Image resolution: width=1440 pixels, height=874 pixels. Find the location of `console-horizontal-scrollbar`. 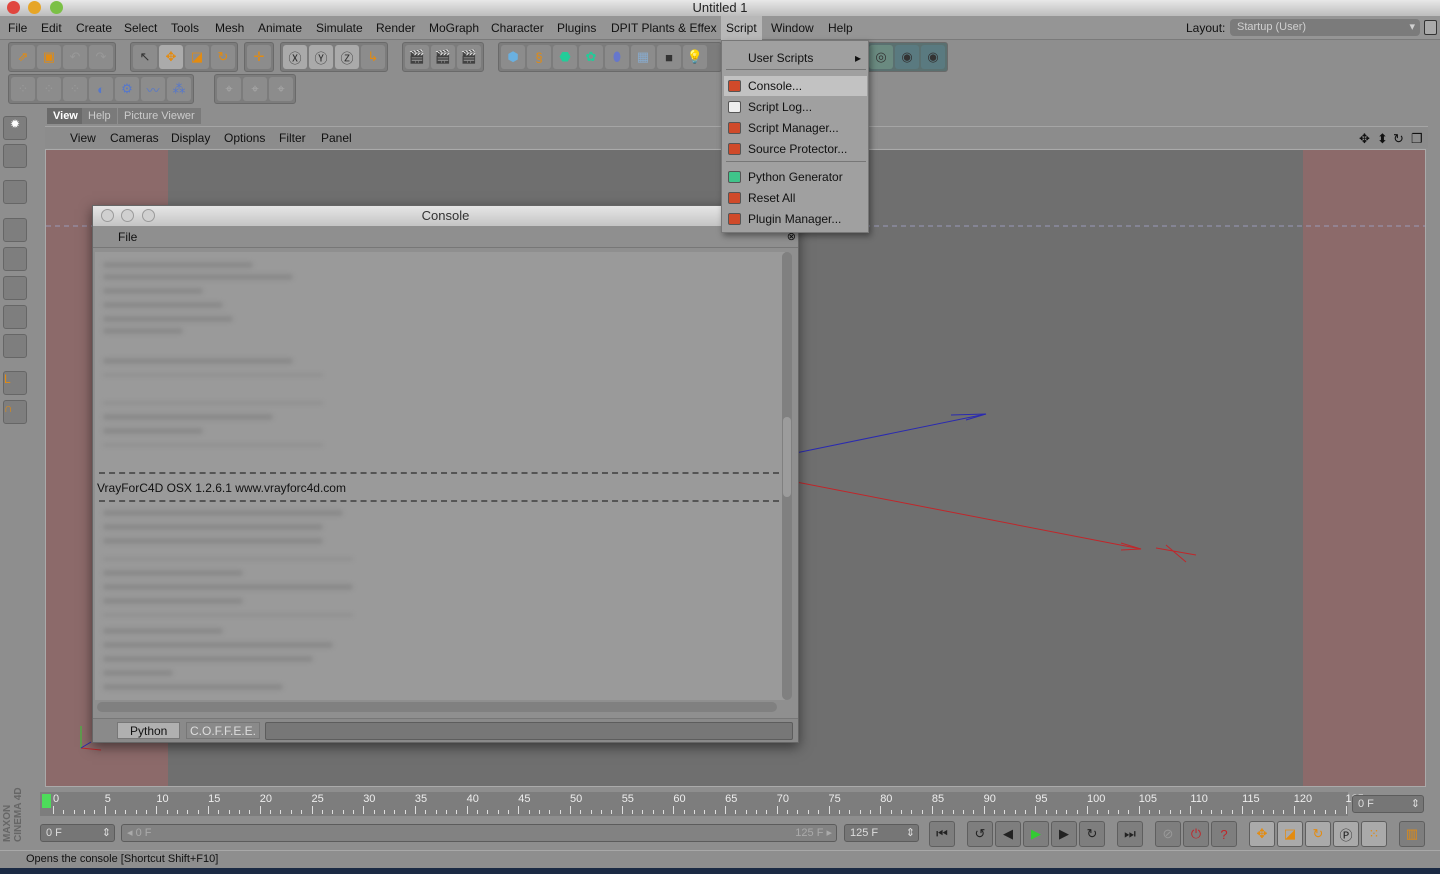

console-horizontal-scrollbar is located at coordinates (437, 707).